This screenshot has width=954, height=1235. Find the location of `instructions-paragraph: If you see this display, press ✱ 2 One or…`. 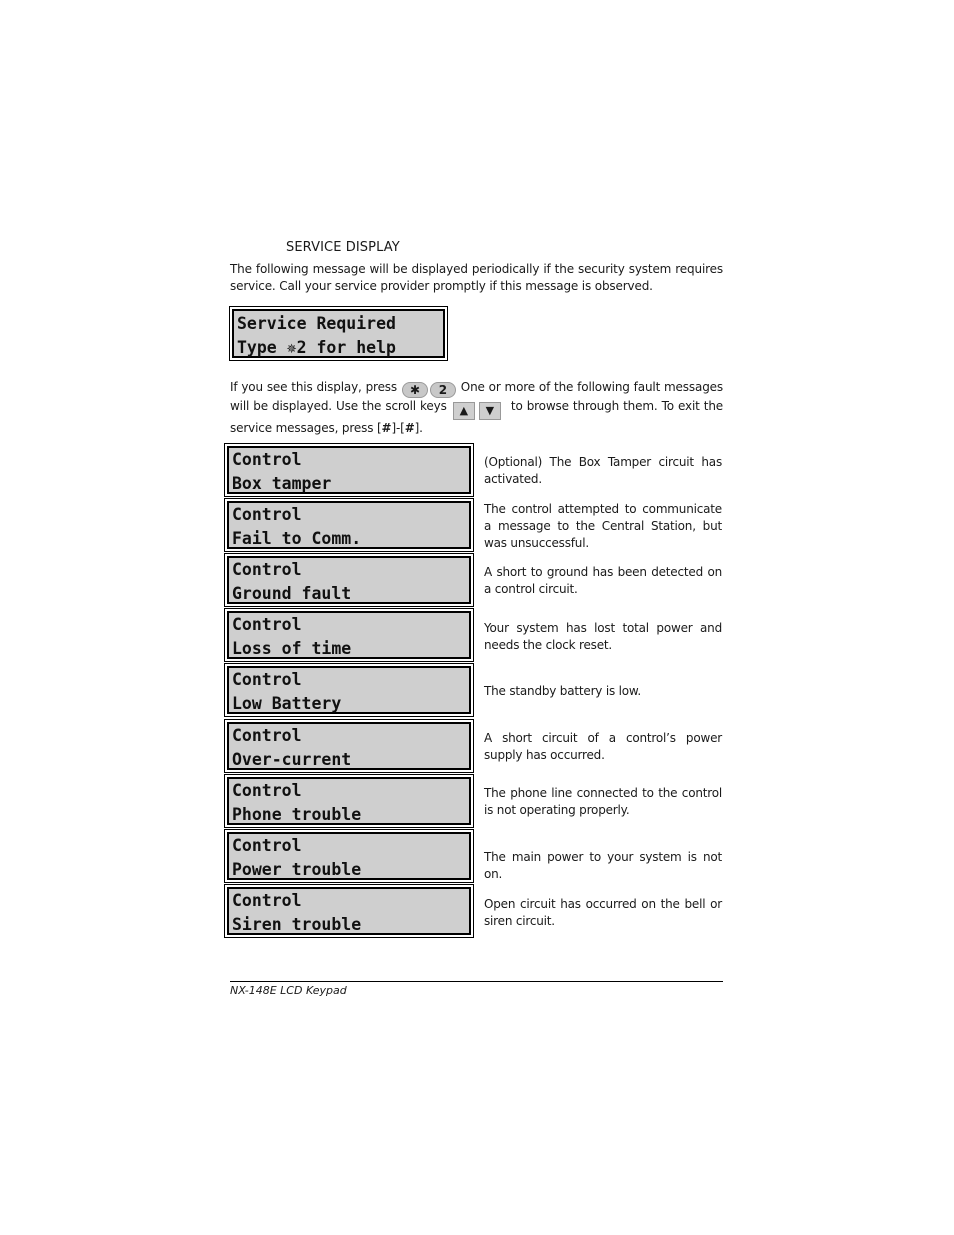

instructions-paragraph: If you see this display, press ✱ 2 One or… is located at coordinates (476, 408).